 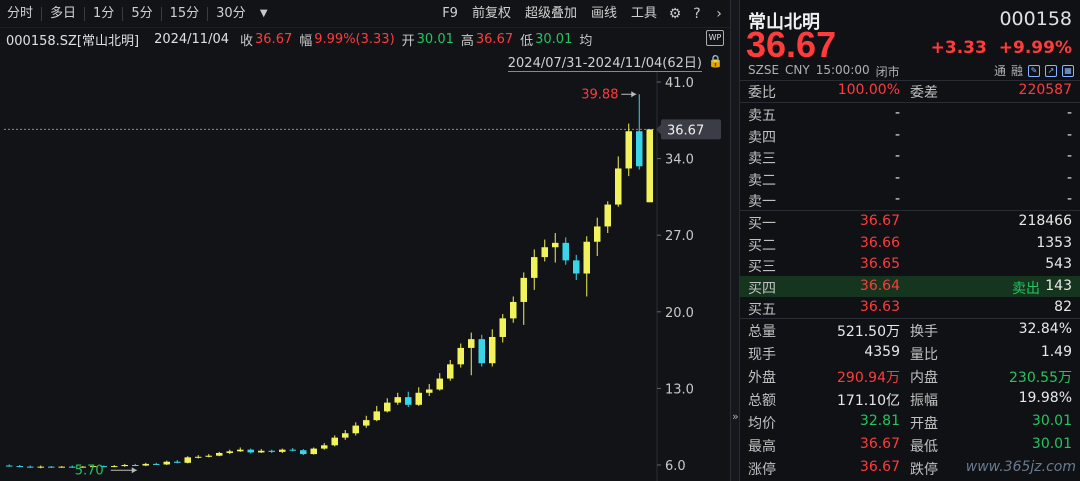 What do you see at coordinates (450, 14) in the screenshot?
I see `f9-button: F9` at bounding box center [450, 14].